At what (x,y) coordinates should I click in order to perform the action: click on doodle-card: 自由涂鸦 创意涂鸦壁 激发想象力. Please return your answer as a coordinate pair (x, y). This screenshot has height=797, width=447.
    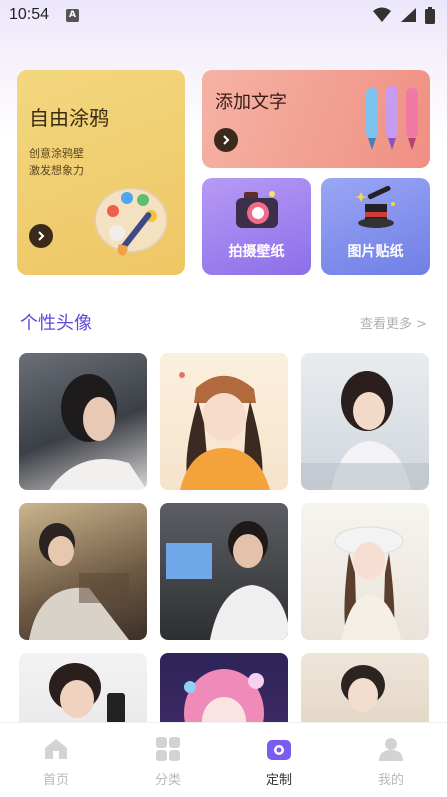
    Looking at the image, I should click on (101, 172).